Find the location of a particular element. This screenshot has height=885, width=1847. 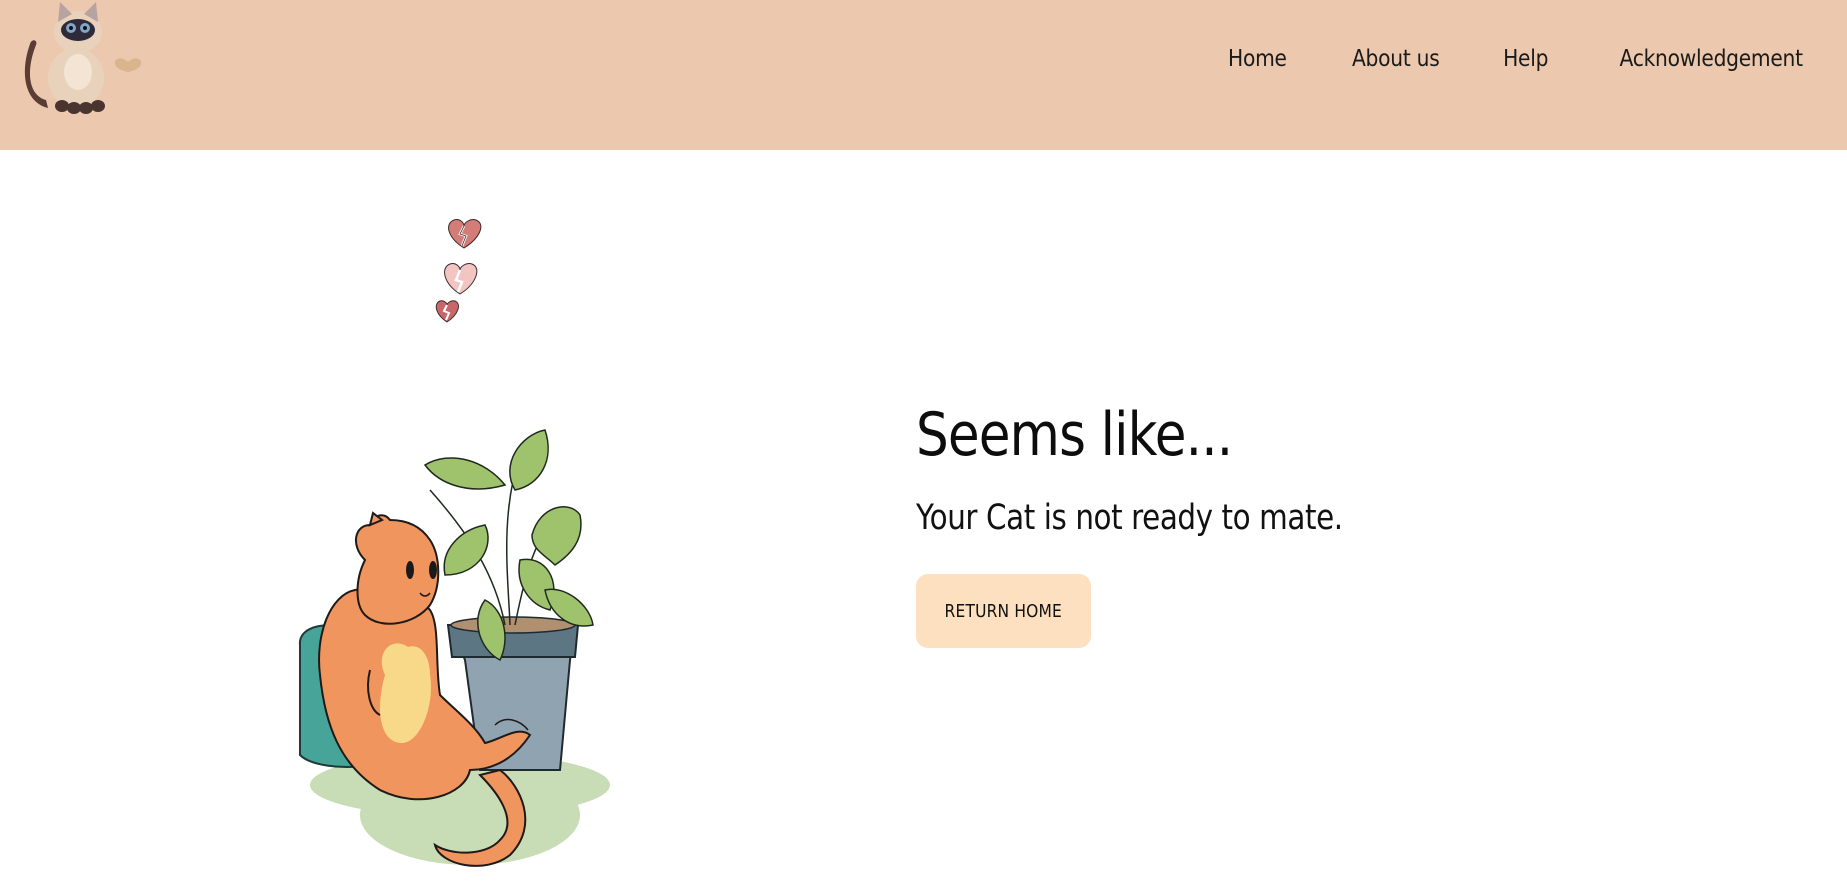

nav-acknowledgement: Acknowledgement is located at coordinates (1711, 59).